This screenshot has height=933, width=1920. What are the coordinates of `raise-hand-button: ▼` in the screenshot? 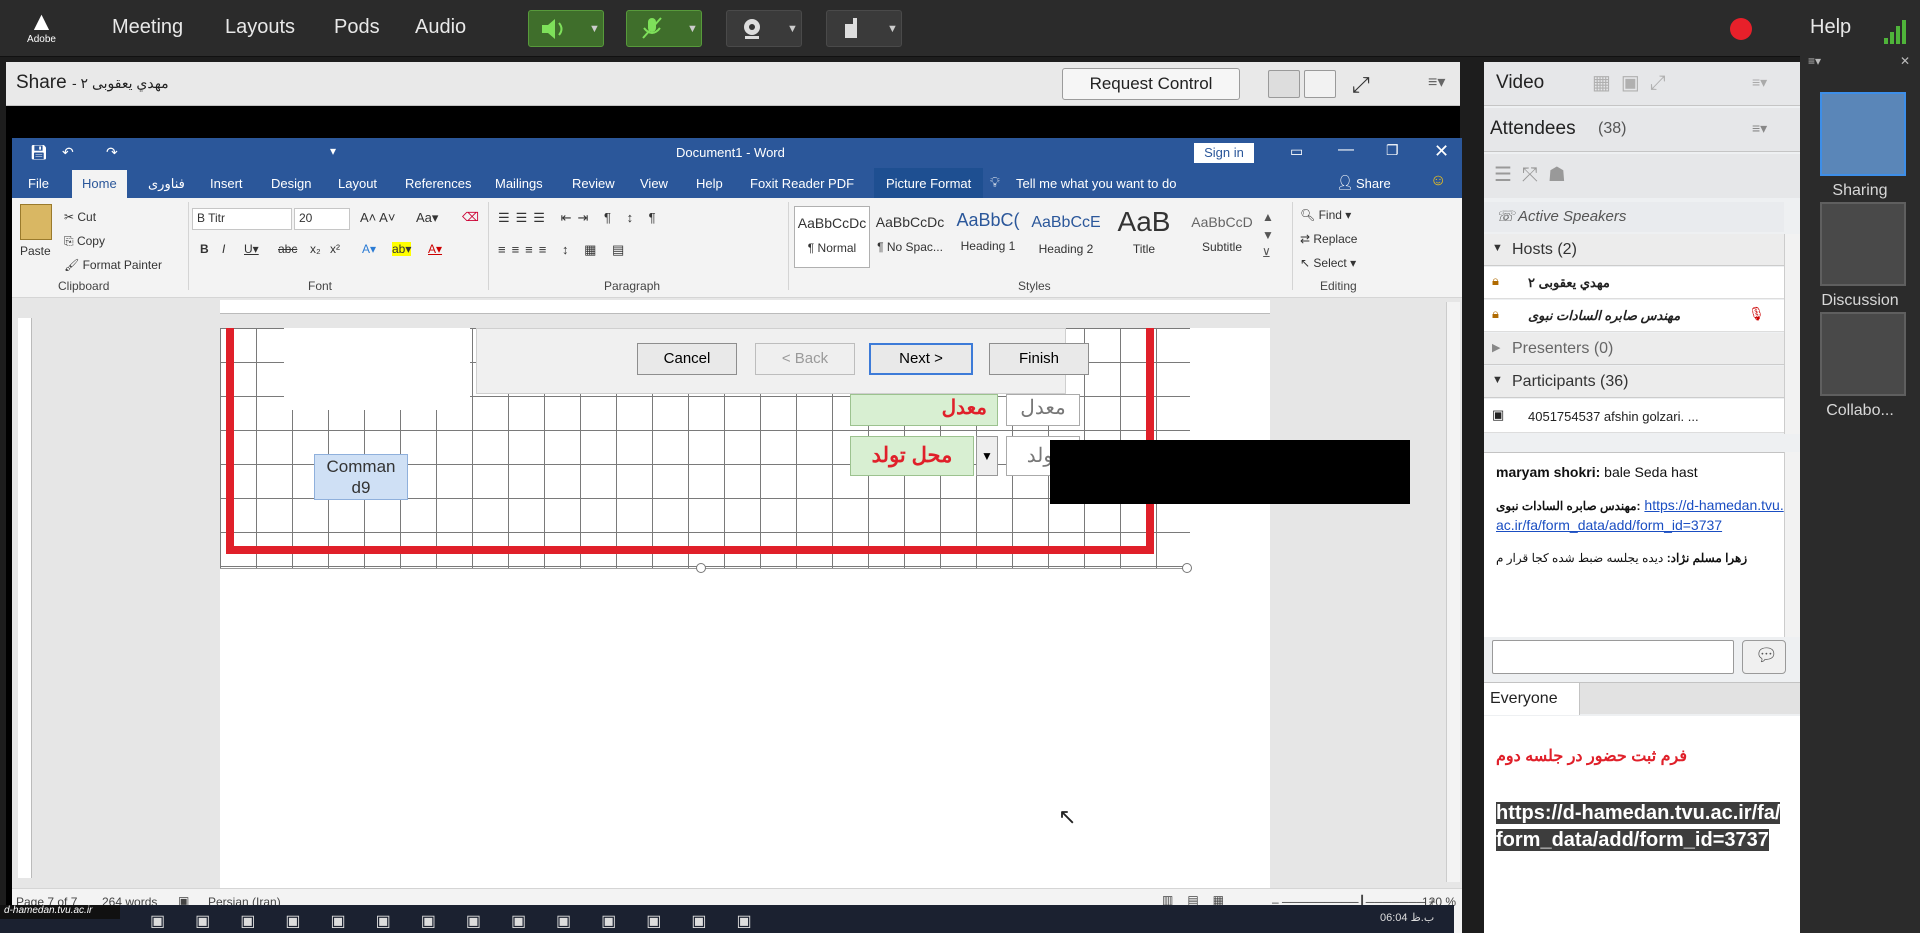 It's located at (864, 28).